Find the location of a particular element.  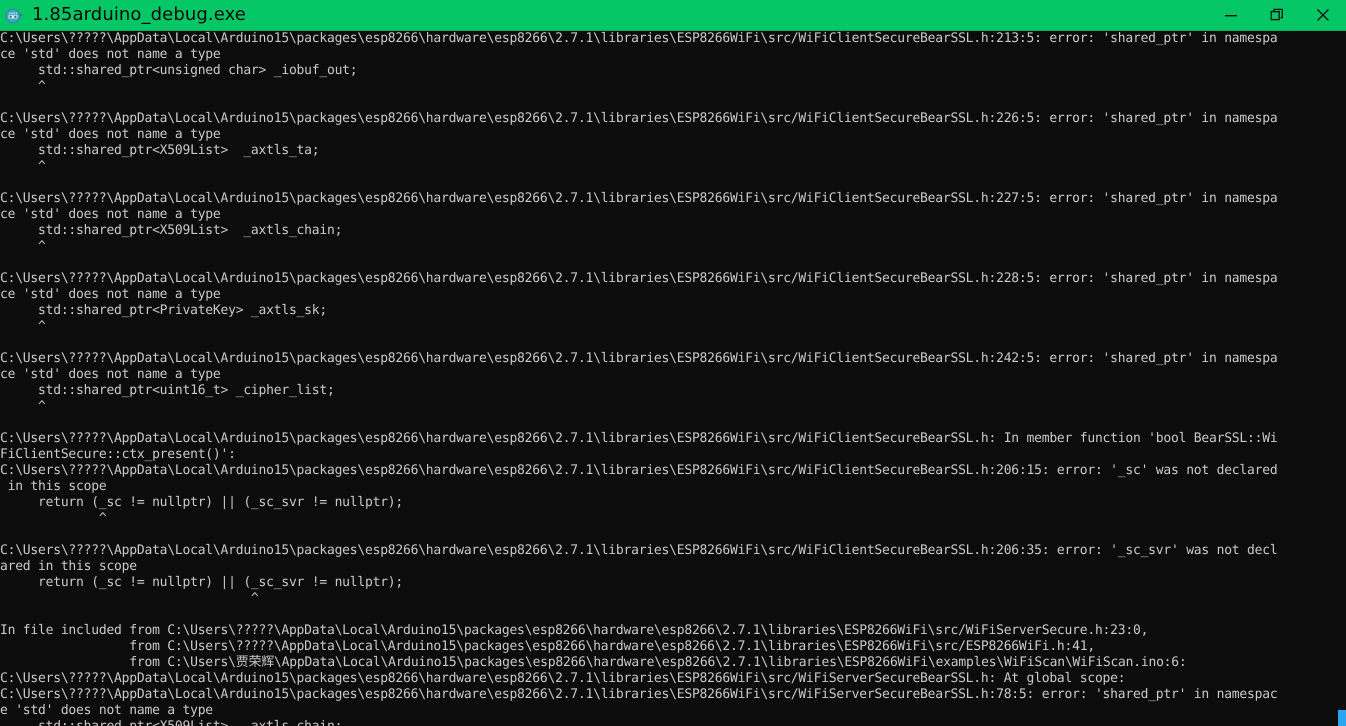

window-title: 1.85arduino_debug.exe is located at coordinates (139, 14).